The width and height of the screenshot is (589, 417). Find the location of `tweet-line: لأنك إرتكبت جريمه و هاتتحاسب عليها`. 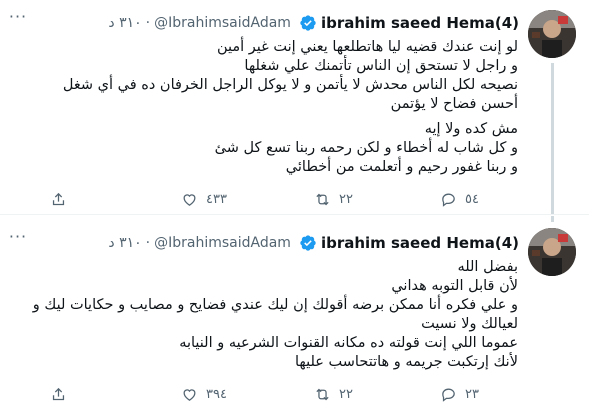

tweet-line: لأنك إرتكبت جريمه و هاتتحاسب عليها is located at coordinates (406, 362).